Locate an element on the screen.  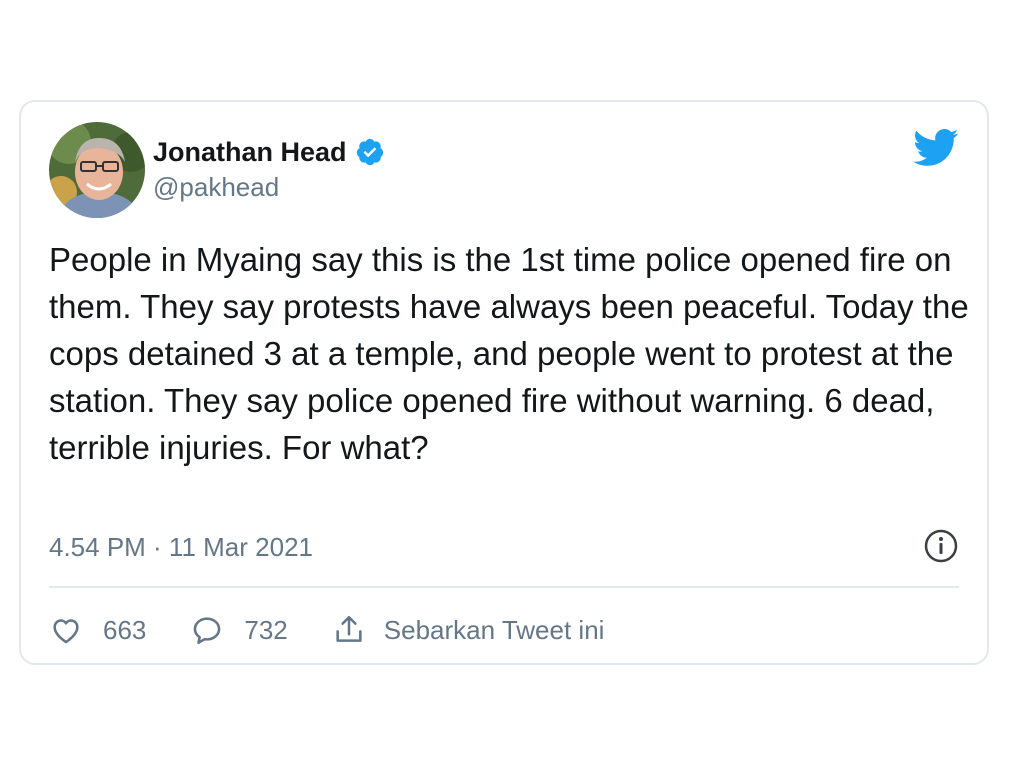
reply-button: 732 is located at coordinates (239, 630).